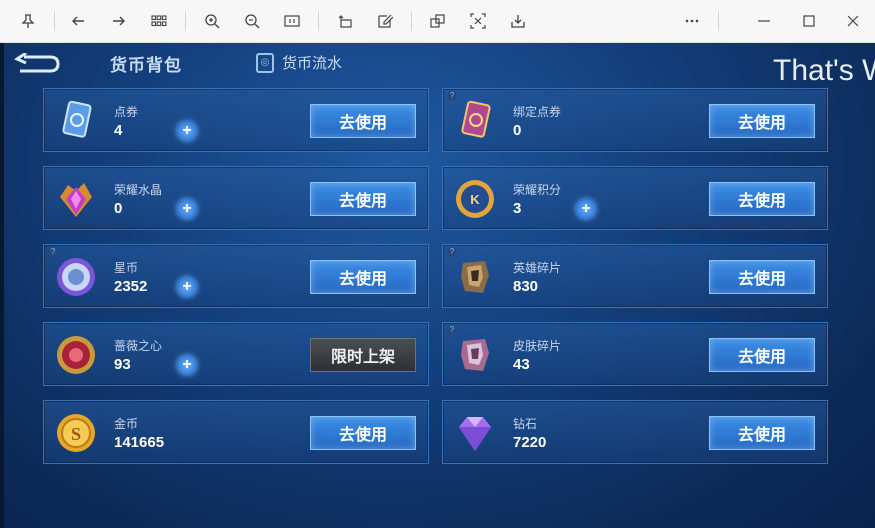  I want to click on use-glory-crystal-button: 去使用, so click(363, 199).